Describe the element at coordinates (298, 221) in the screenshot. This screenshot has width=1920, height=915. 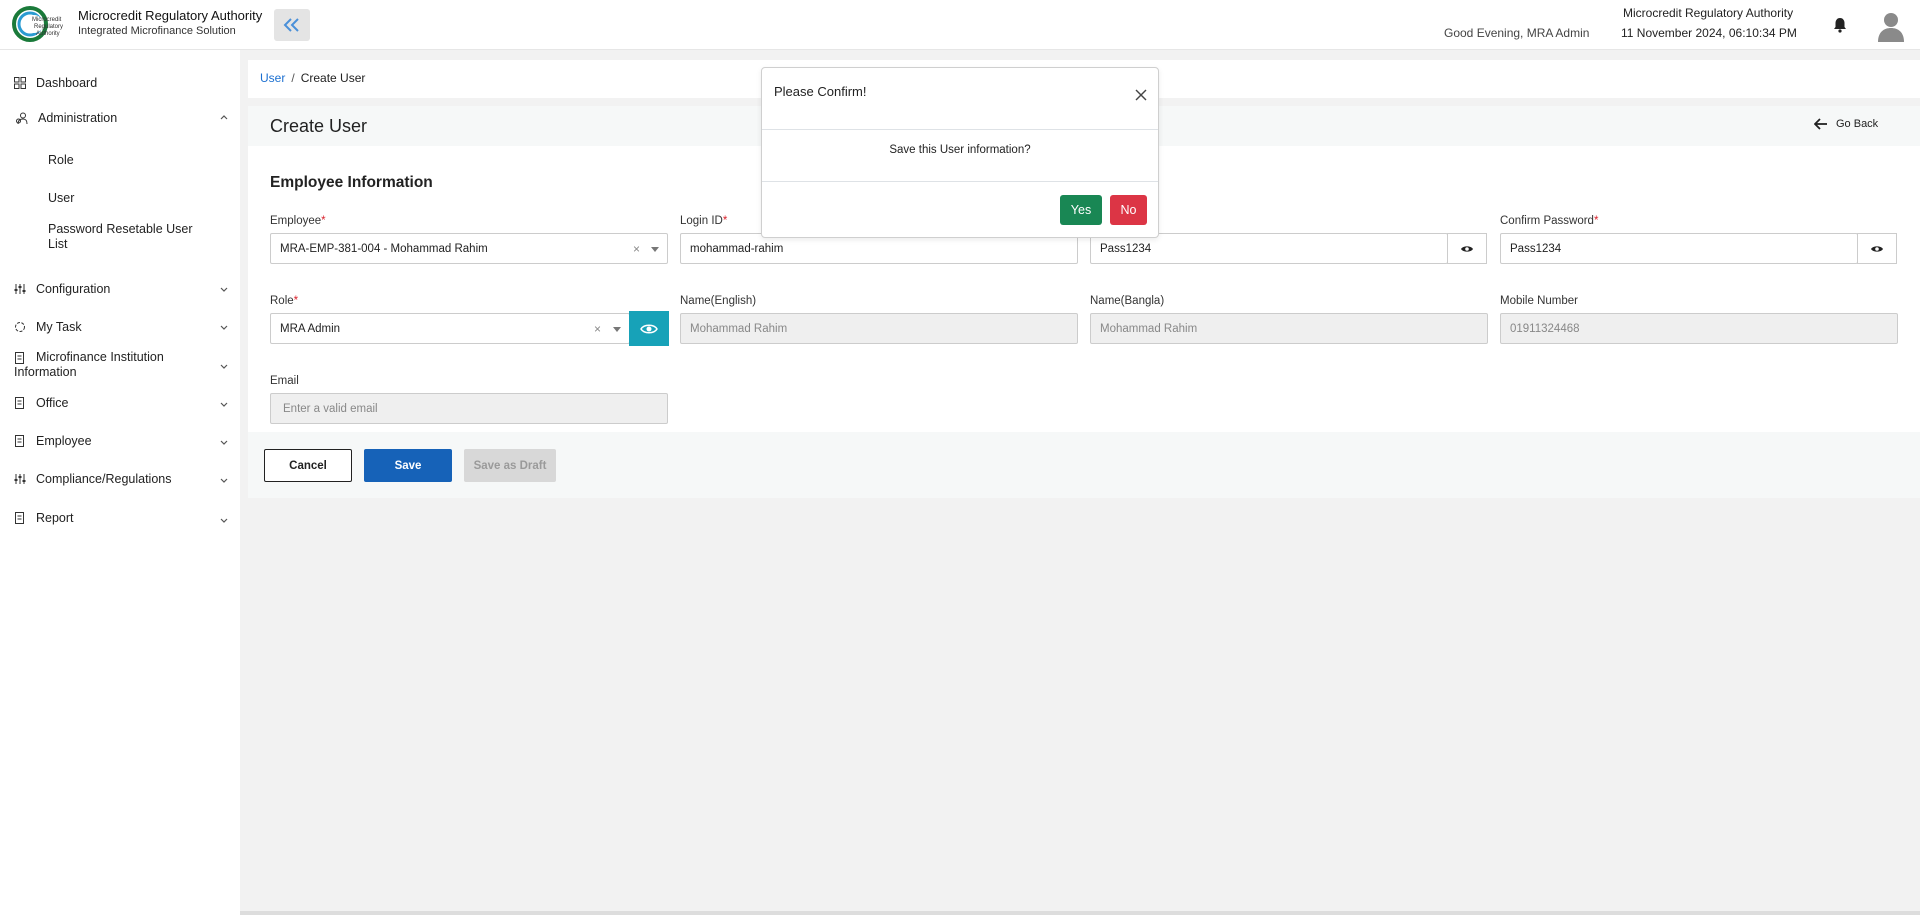
I see `employee-label: Employee*` at that location.